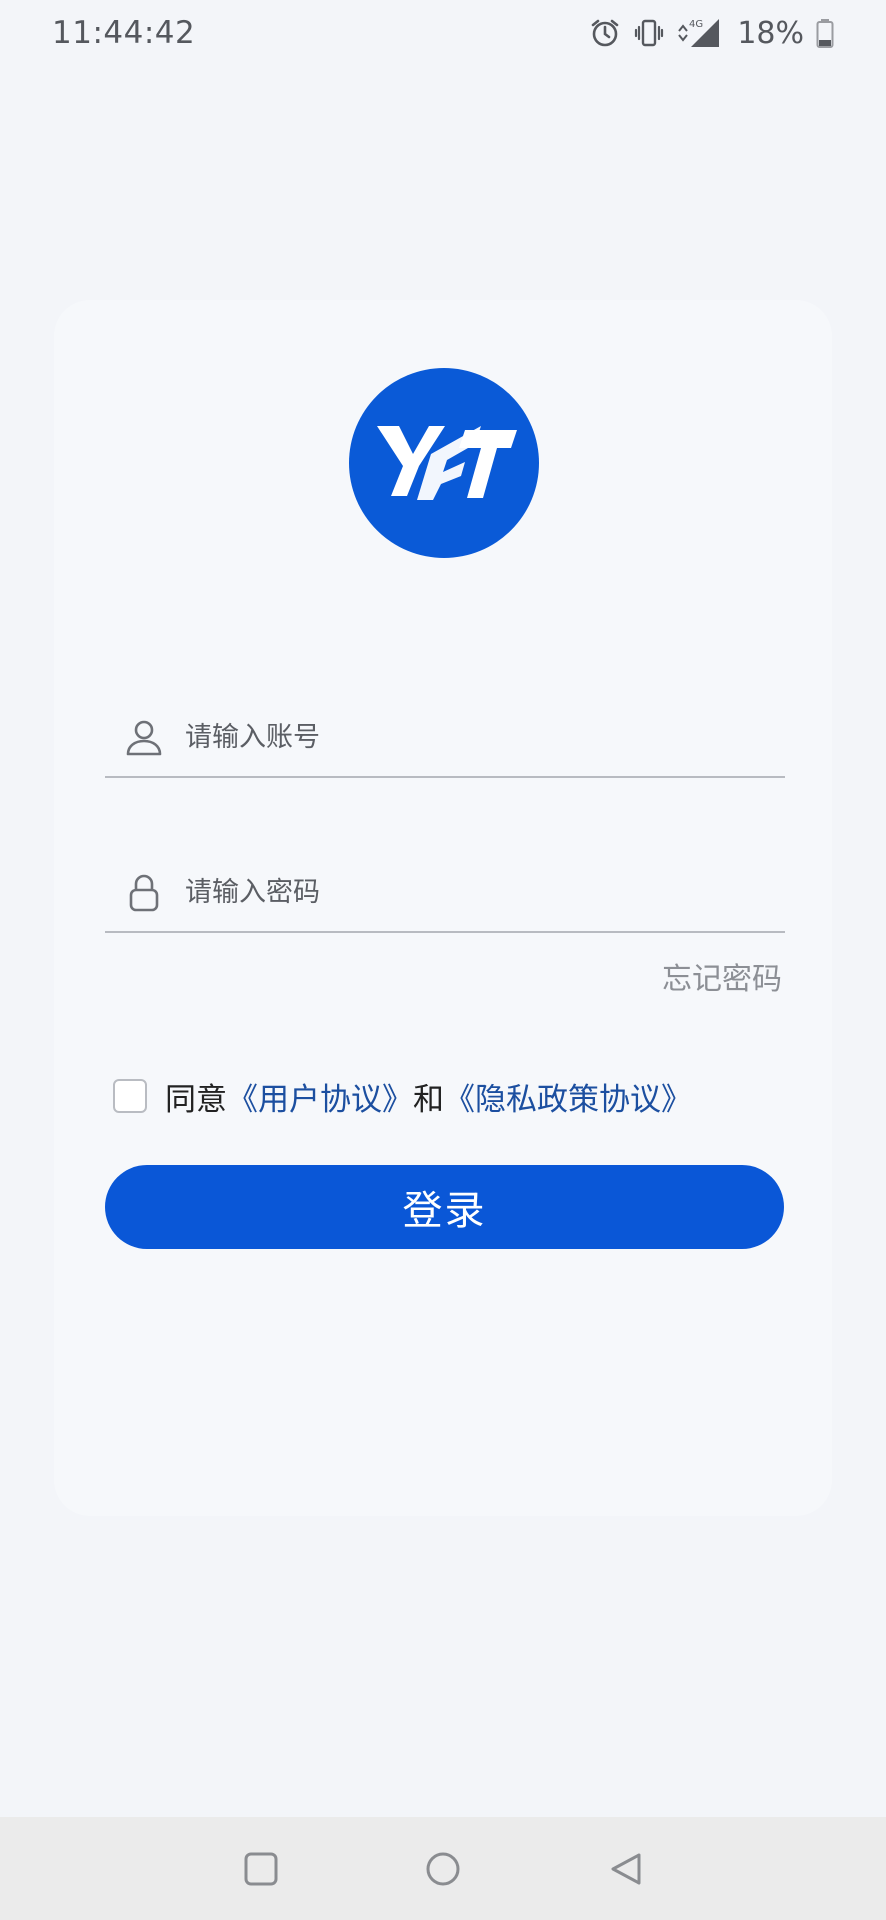  I want to click on status-icons: 4G 18%, so click(711, 33).